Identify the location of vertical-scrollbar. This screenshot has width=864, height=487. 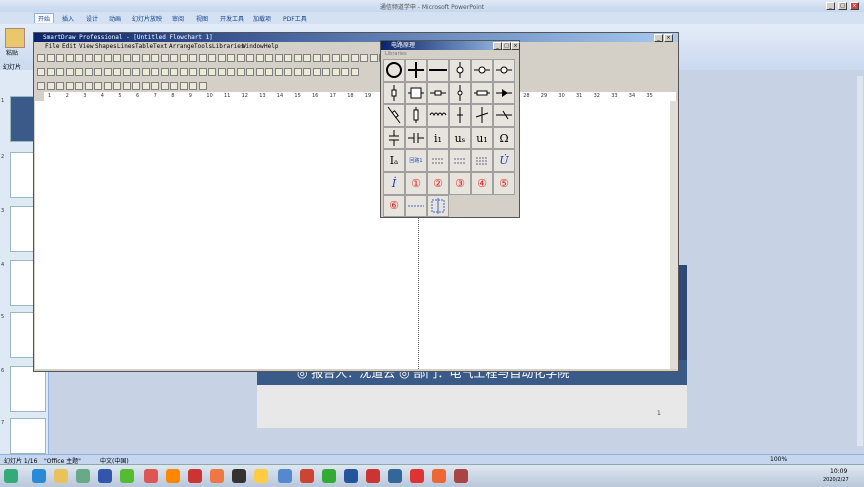
(860, 261).